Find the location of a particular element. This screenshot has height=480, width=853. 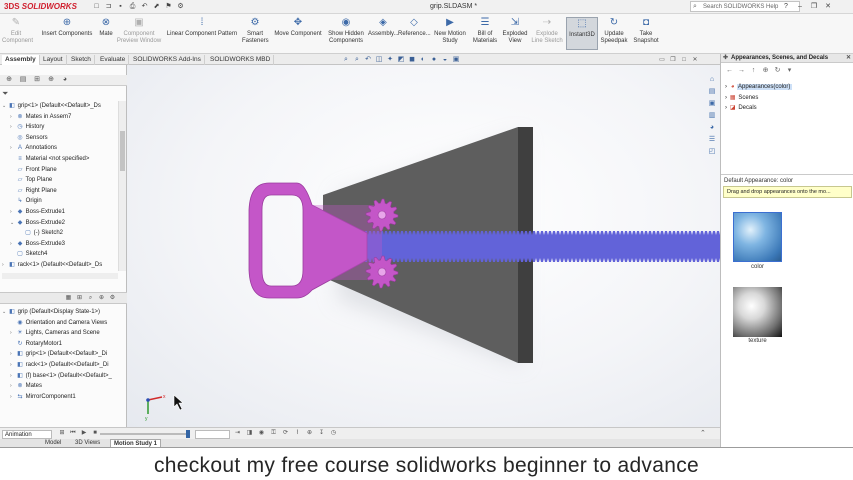

ribbon-button-15: ↻ Update Speedpak is located at coordinates (614, 31).